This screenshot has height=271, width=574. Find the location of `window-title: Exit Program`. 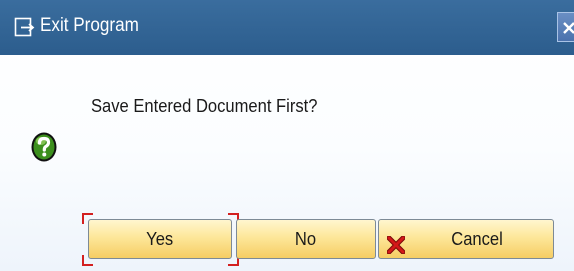

window-title: Exit Program is located at coordinates (89, 25).